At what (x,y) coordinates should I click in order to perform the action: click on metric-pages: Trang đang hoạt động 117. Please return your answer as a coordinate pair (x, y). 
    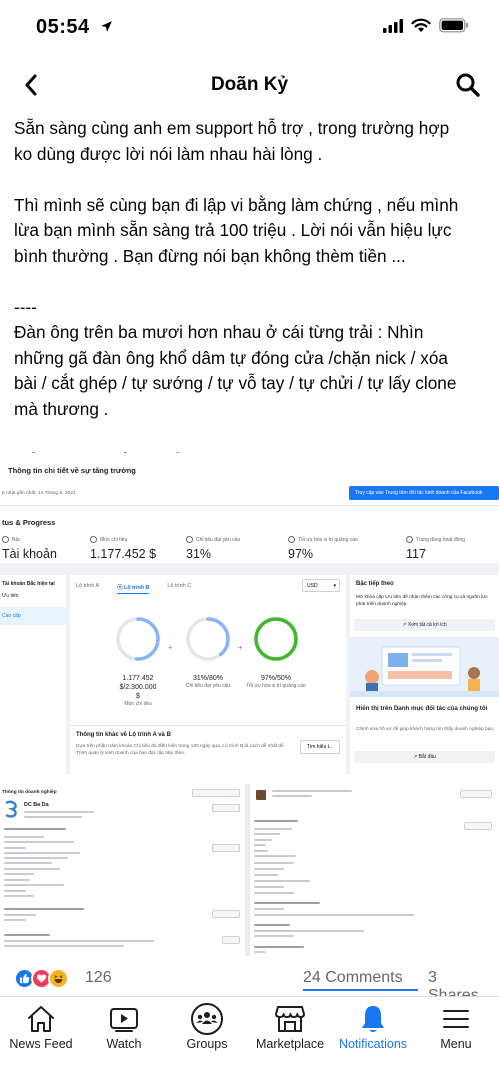
    Looking at the image, I should click on (436, 548).